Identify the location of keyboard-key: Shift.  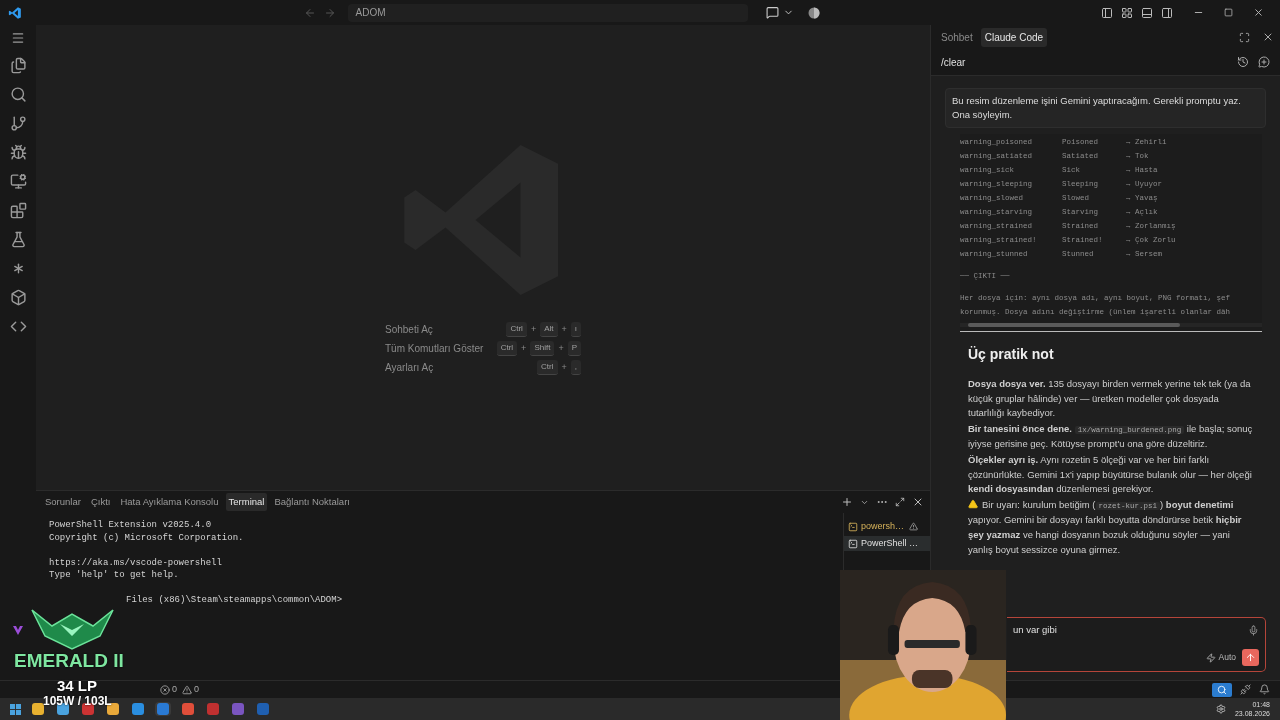
(542, 348).